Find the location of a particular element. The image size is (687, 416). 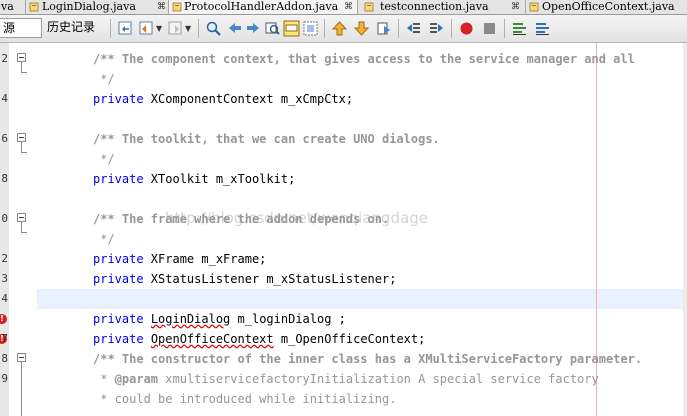

editor-toolbar: 源 历史记录 ▼ ▼ is located at coordinates (343, 29).